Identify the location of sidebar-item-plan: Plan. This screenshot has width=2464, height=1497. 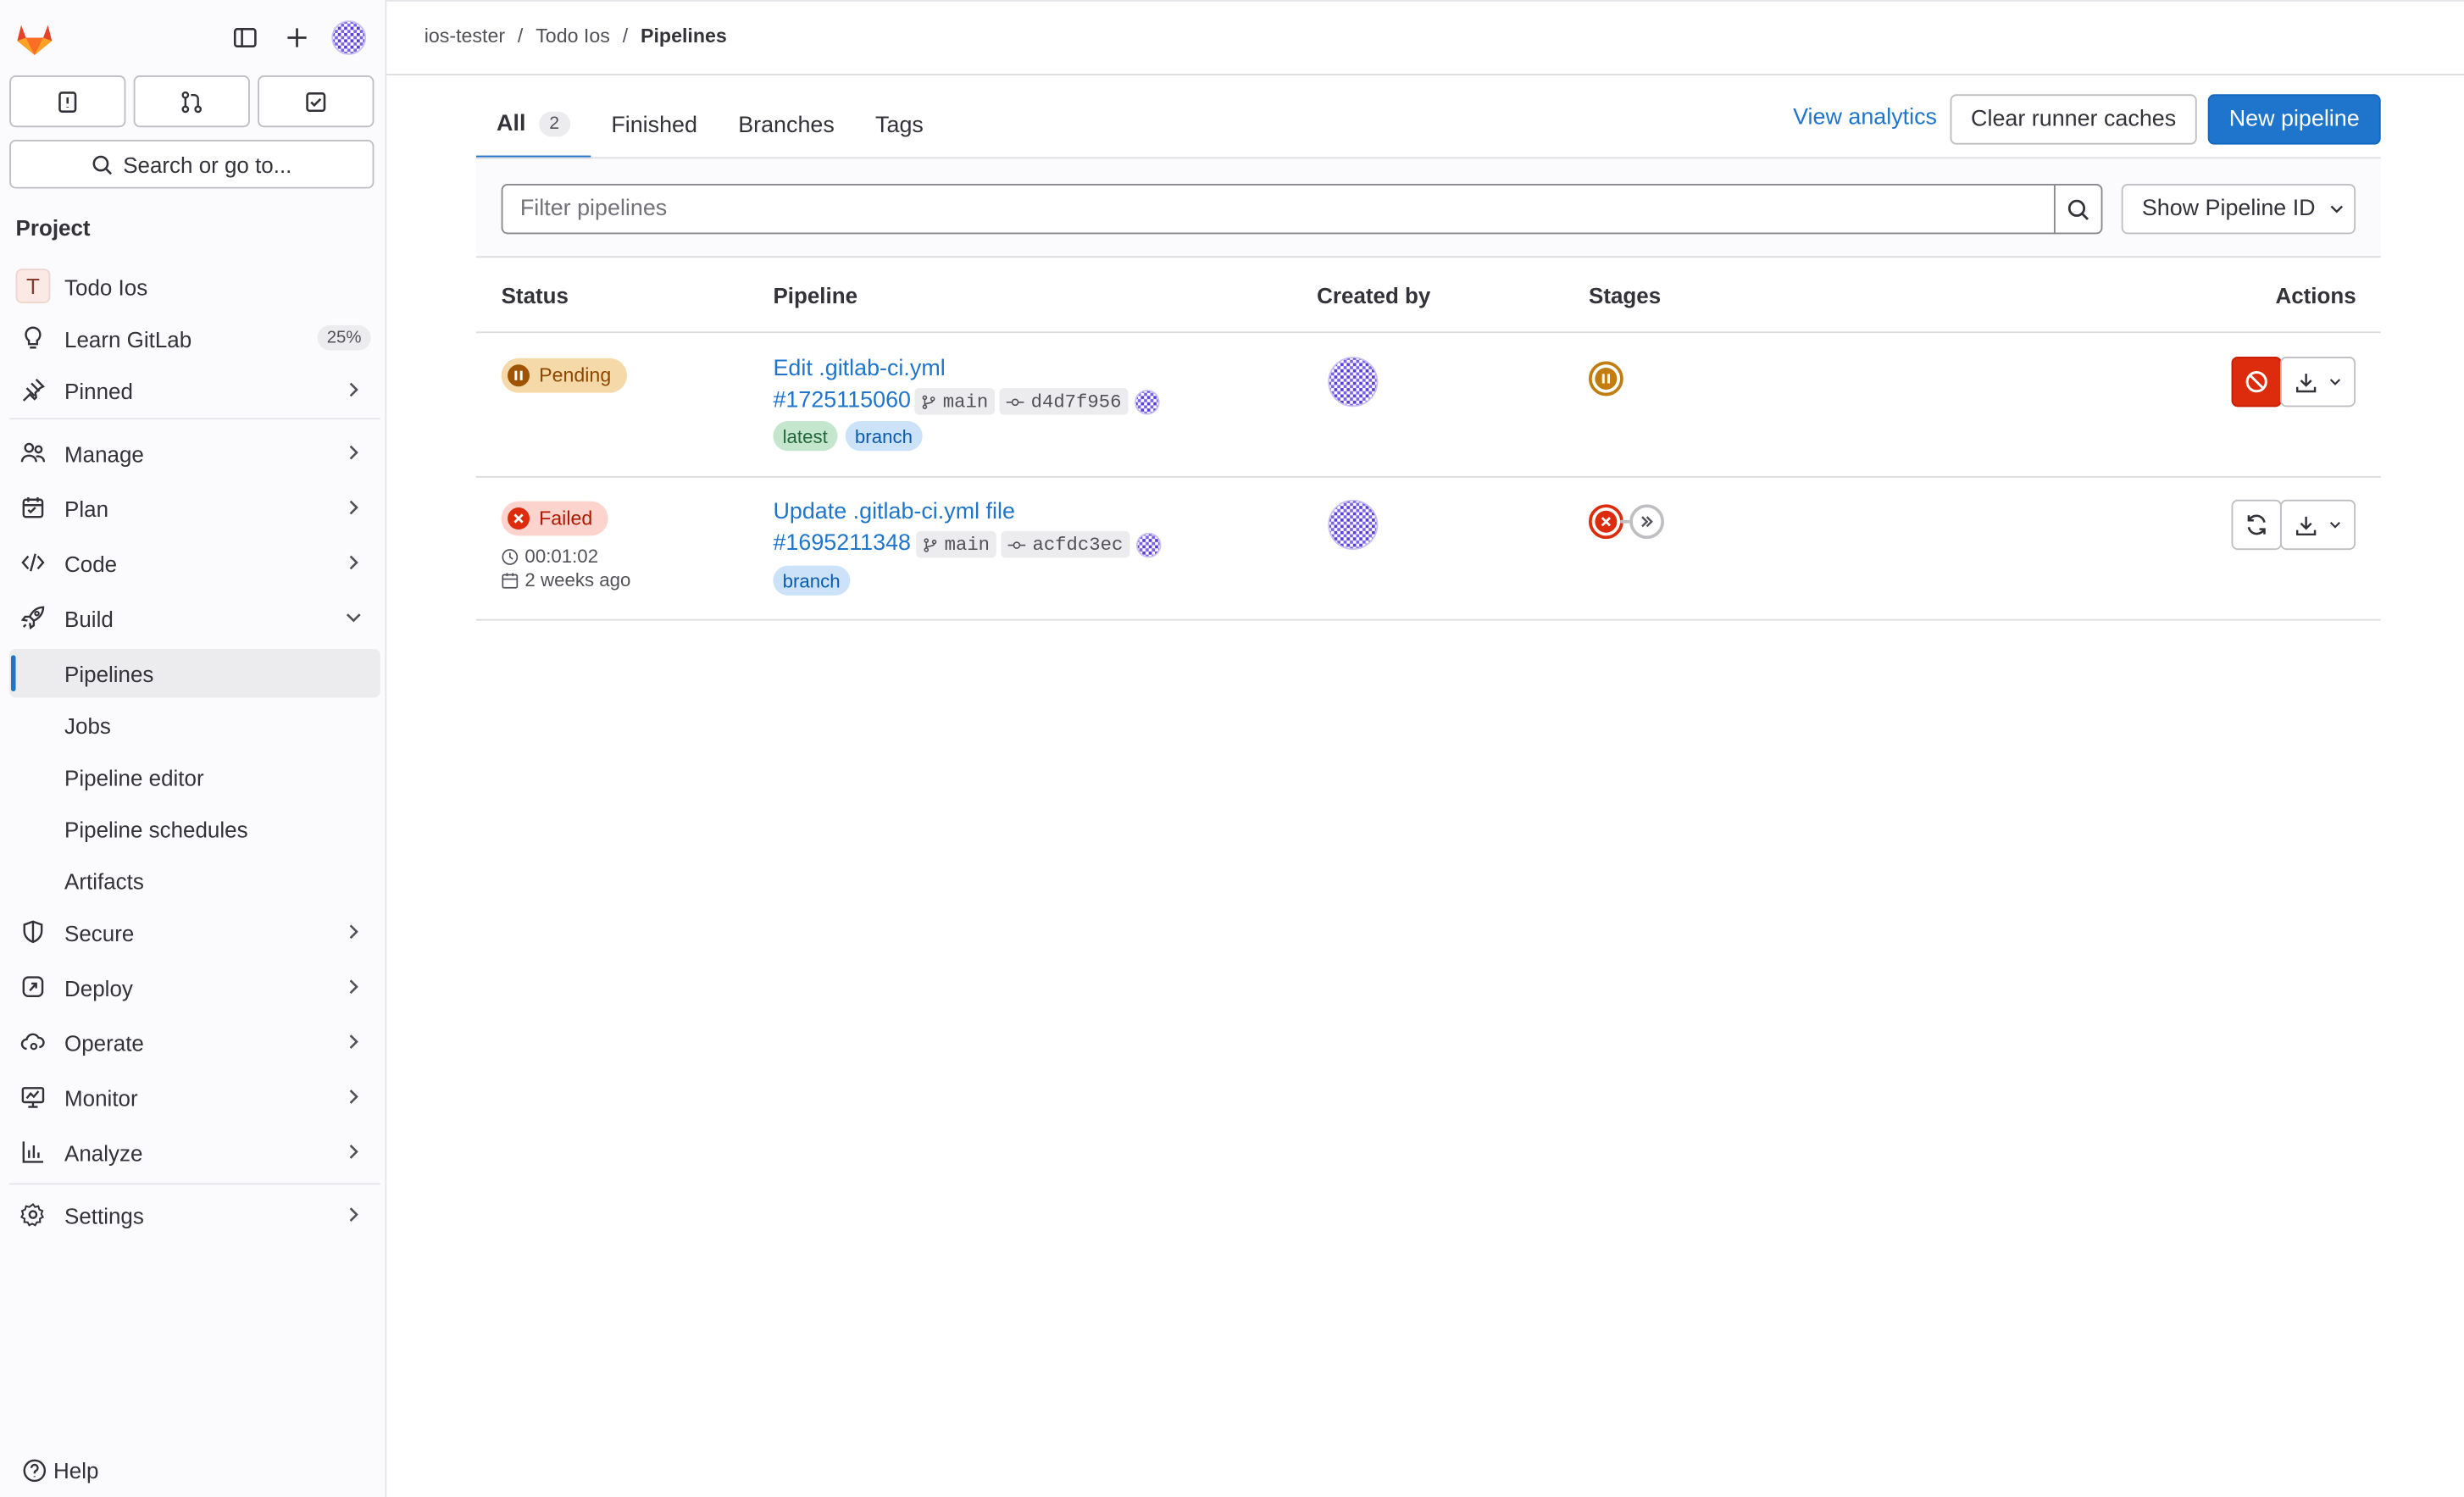
(195, 508).